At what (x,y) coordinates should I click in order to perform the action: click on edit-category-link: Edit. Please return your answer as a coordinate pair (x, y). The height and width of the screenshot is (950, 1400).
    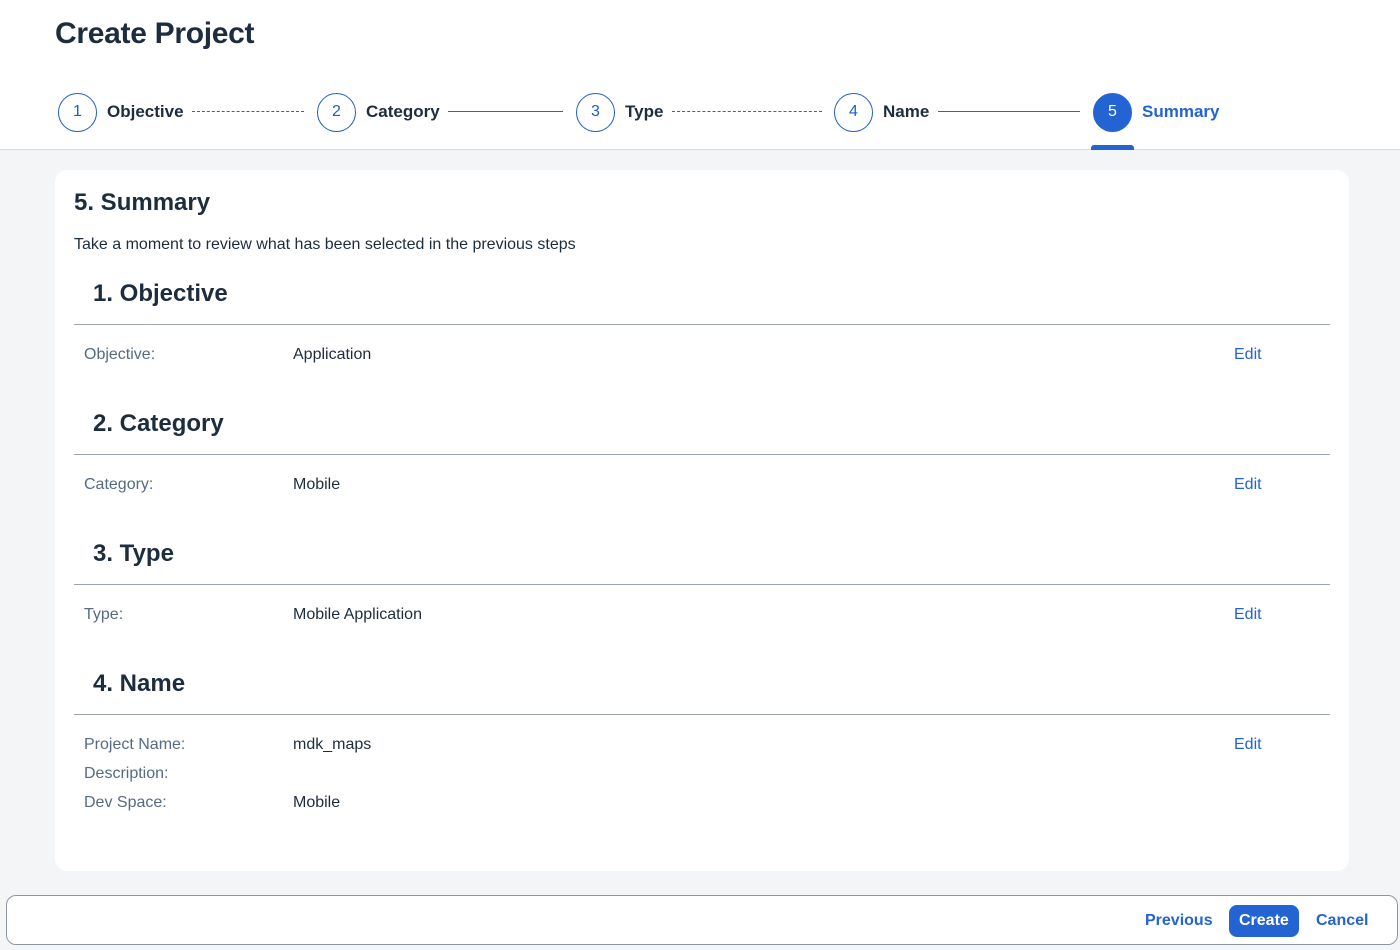
    Looking at the image, I should click on (1248, 485).